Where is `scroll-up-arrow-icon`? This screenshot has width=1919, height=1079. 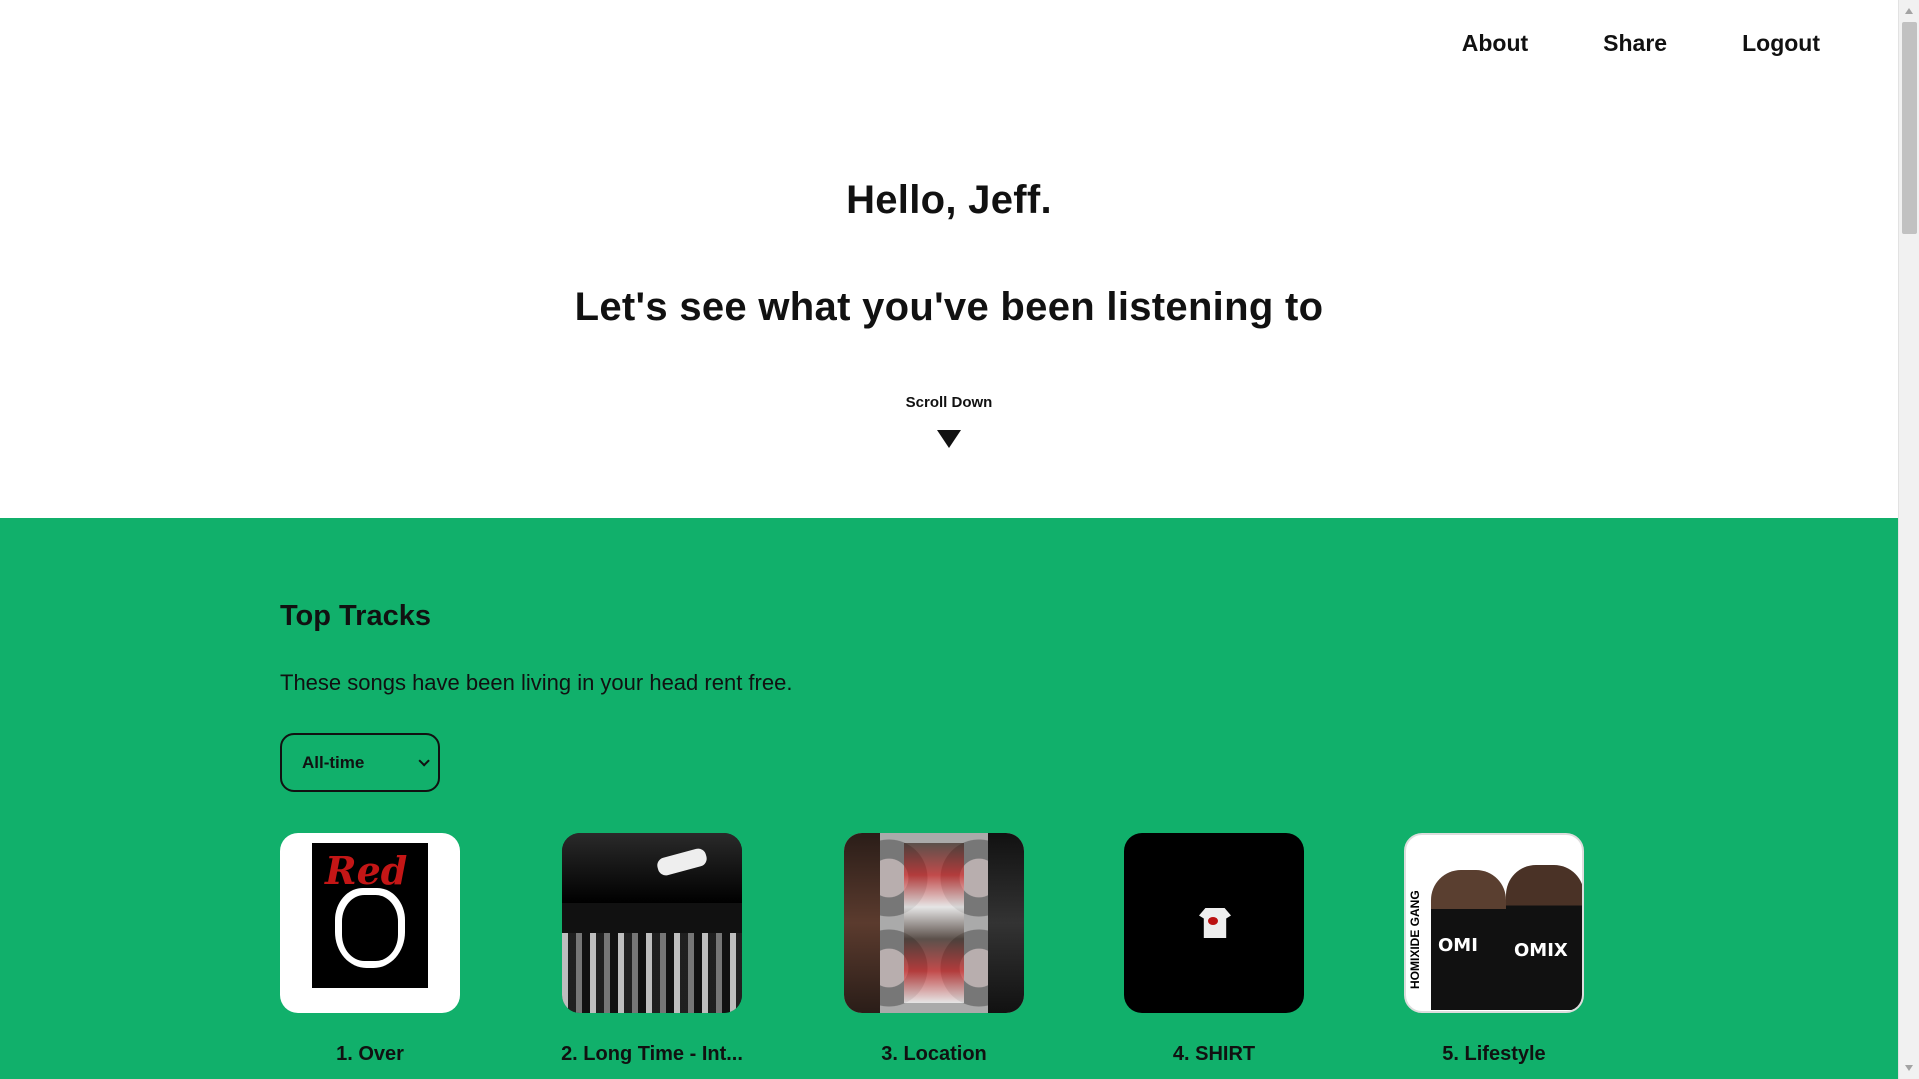
scroll-up-arrow-icon is located at coordinates (1909, 11).